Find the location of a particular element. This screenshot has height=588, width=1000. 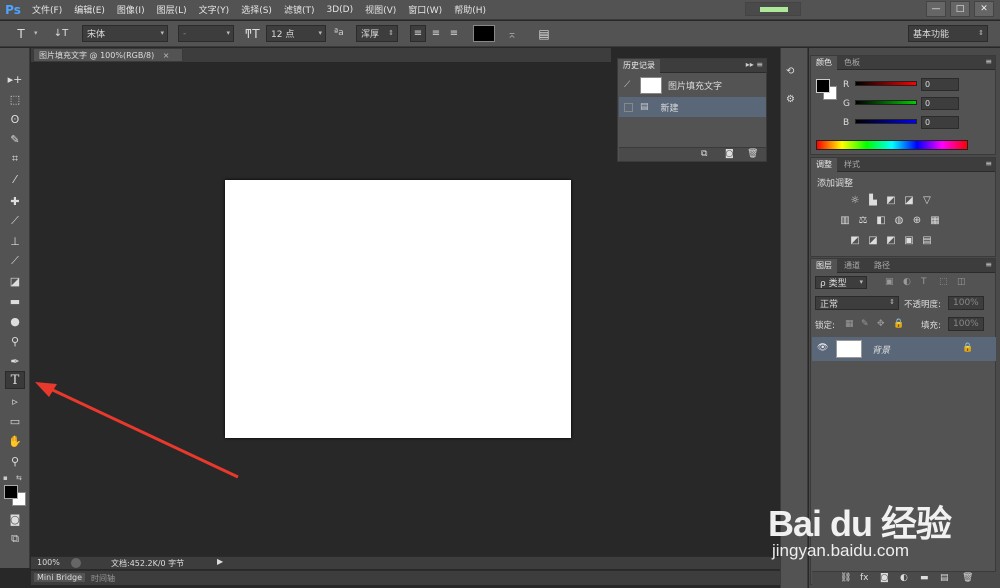

eraser-tool-icon: ◪ is located at coordinates (15, 281).